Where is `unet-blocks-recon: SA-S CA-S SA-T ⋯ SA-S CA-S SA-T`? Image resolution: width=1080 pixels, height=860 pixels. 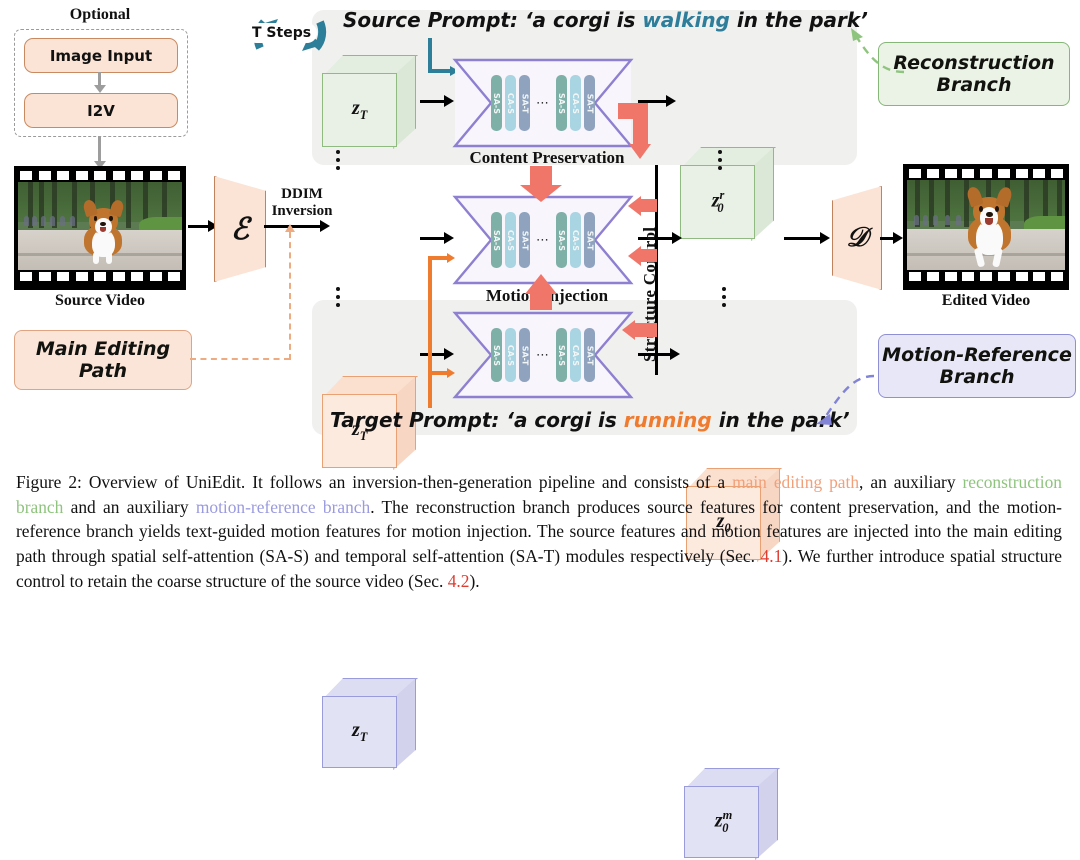
unet-blocks-recon: SA-S CA-S SA-T ⋯ SA-S CA-S SA-T is located at coordinates (543, 103).